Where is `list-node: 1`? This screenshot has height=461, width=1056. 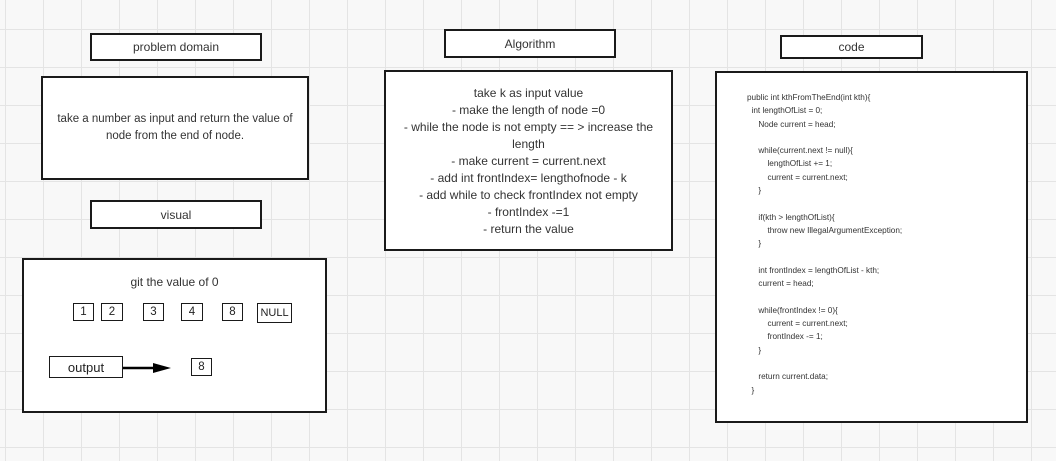
list-node: 1 is located at coordinates (83, 312).